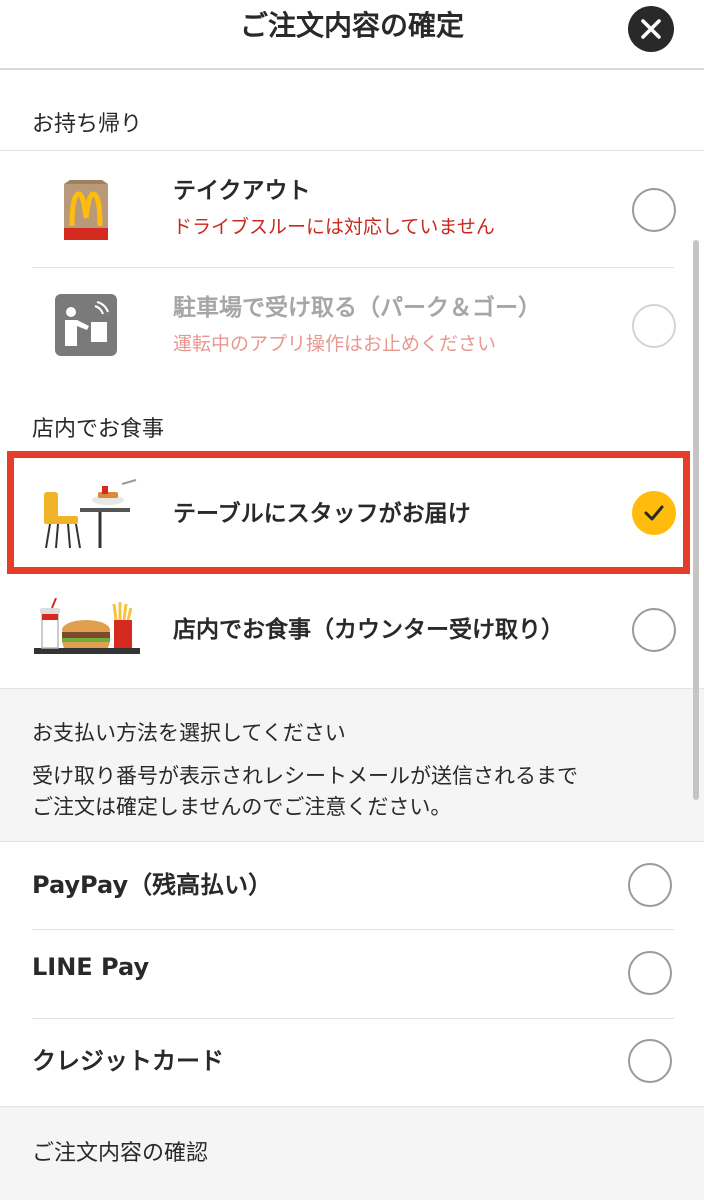  What do you see at coordinates (98, 429) in the screenshot?
I see `section-heading-dine-in: 店内でお食事` at bounding box center [98, 429].